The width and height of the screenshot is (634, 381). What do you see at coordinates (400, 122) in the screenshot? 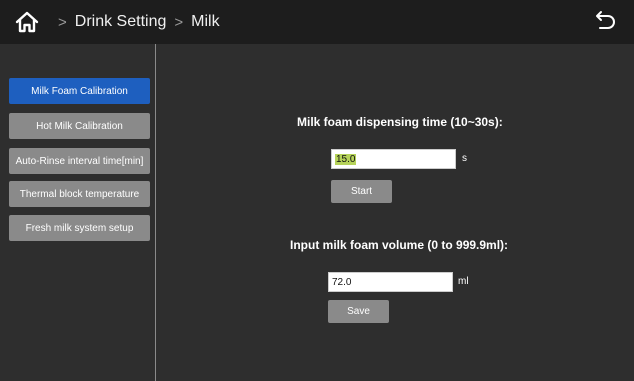
I see `dispensing-time-label: Milk foam dispensing time (10~30s):` at bounding box center [400, 122].